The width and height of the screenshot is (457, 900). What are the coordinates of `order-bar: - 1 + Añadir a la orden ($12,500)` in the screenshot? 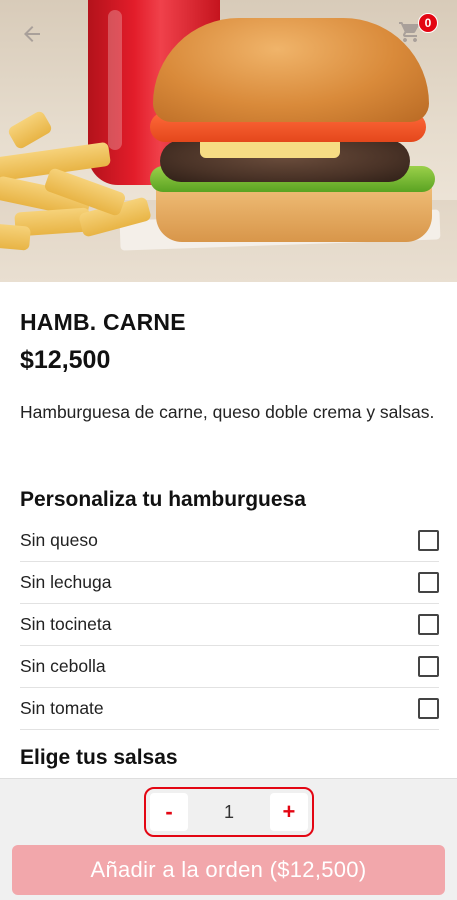 It's located at (228, 839).